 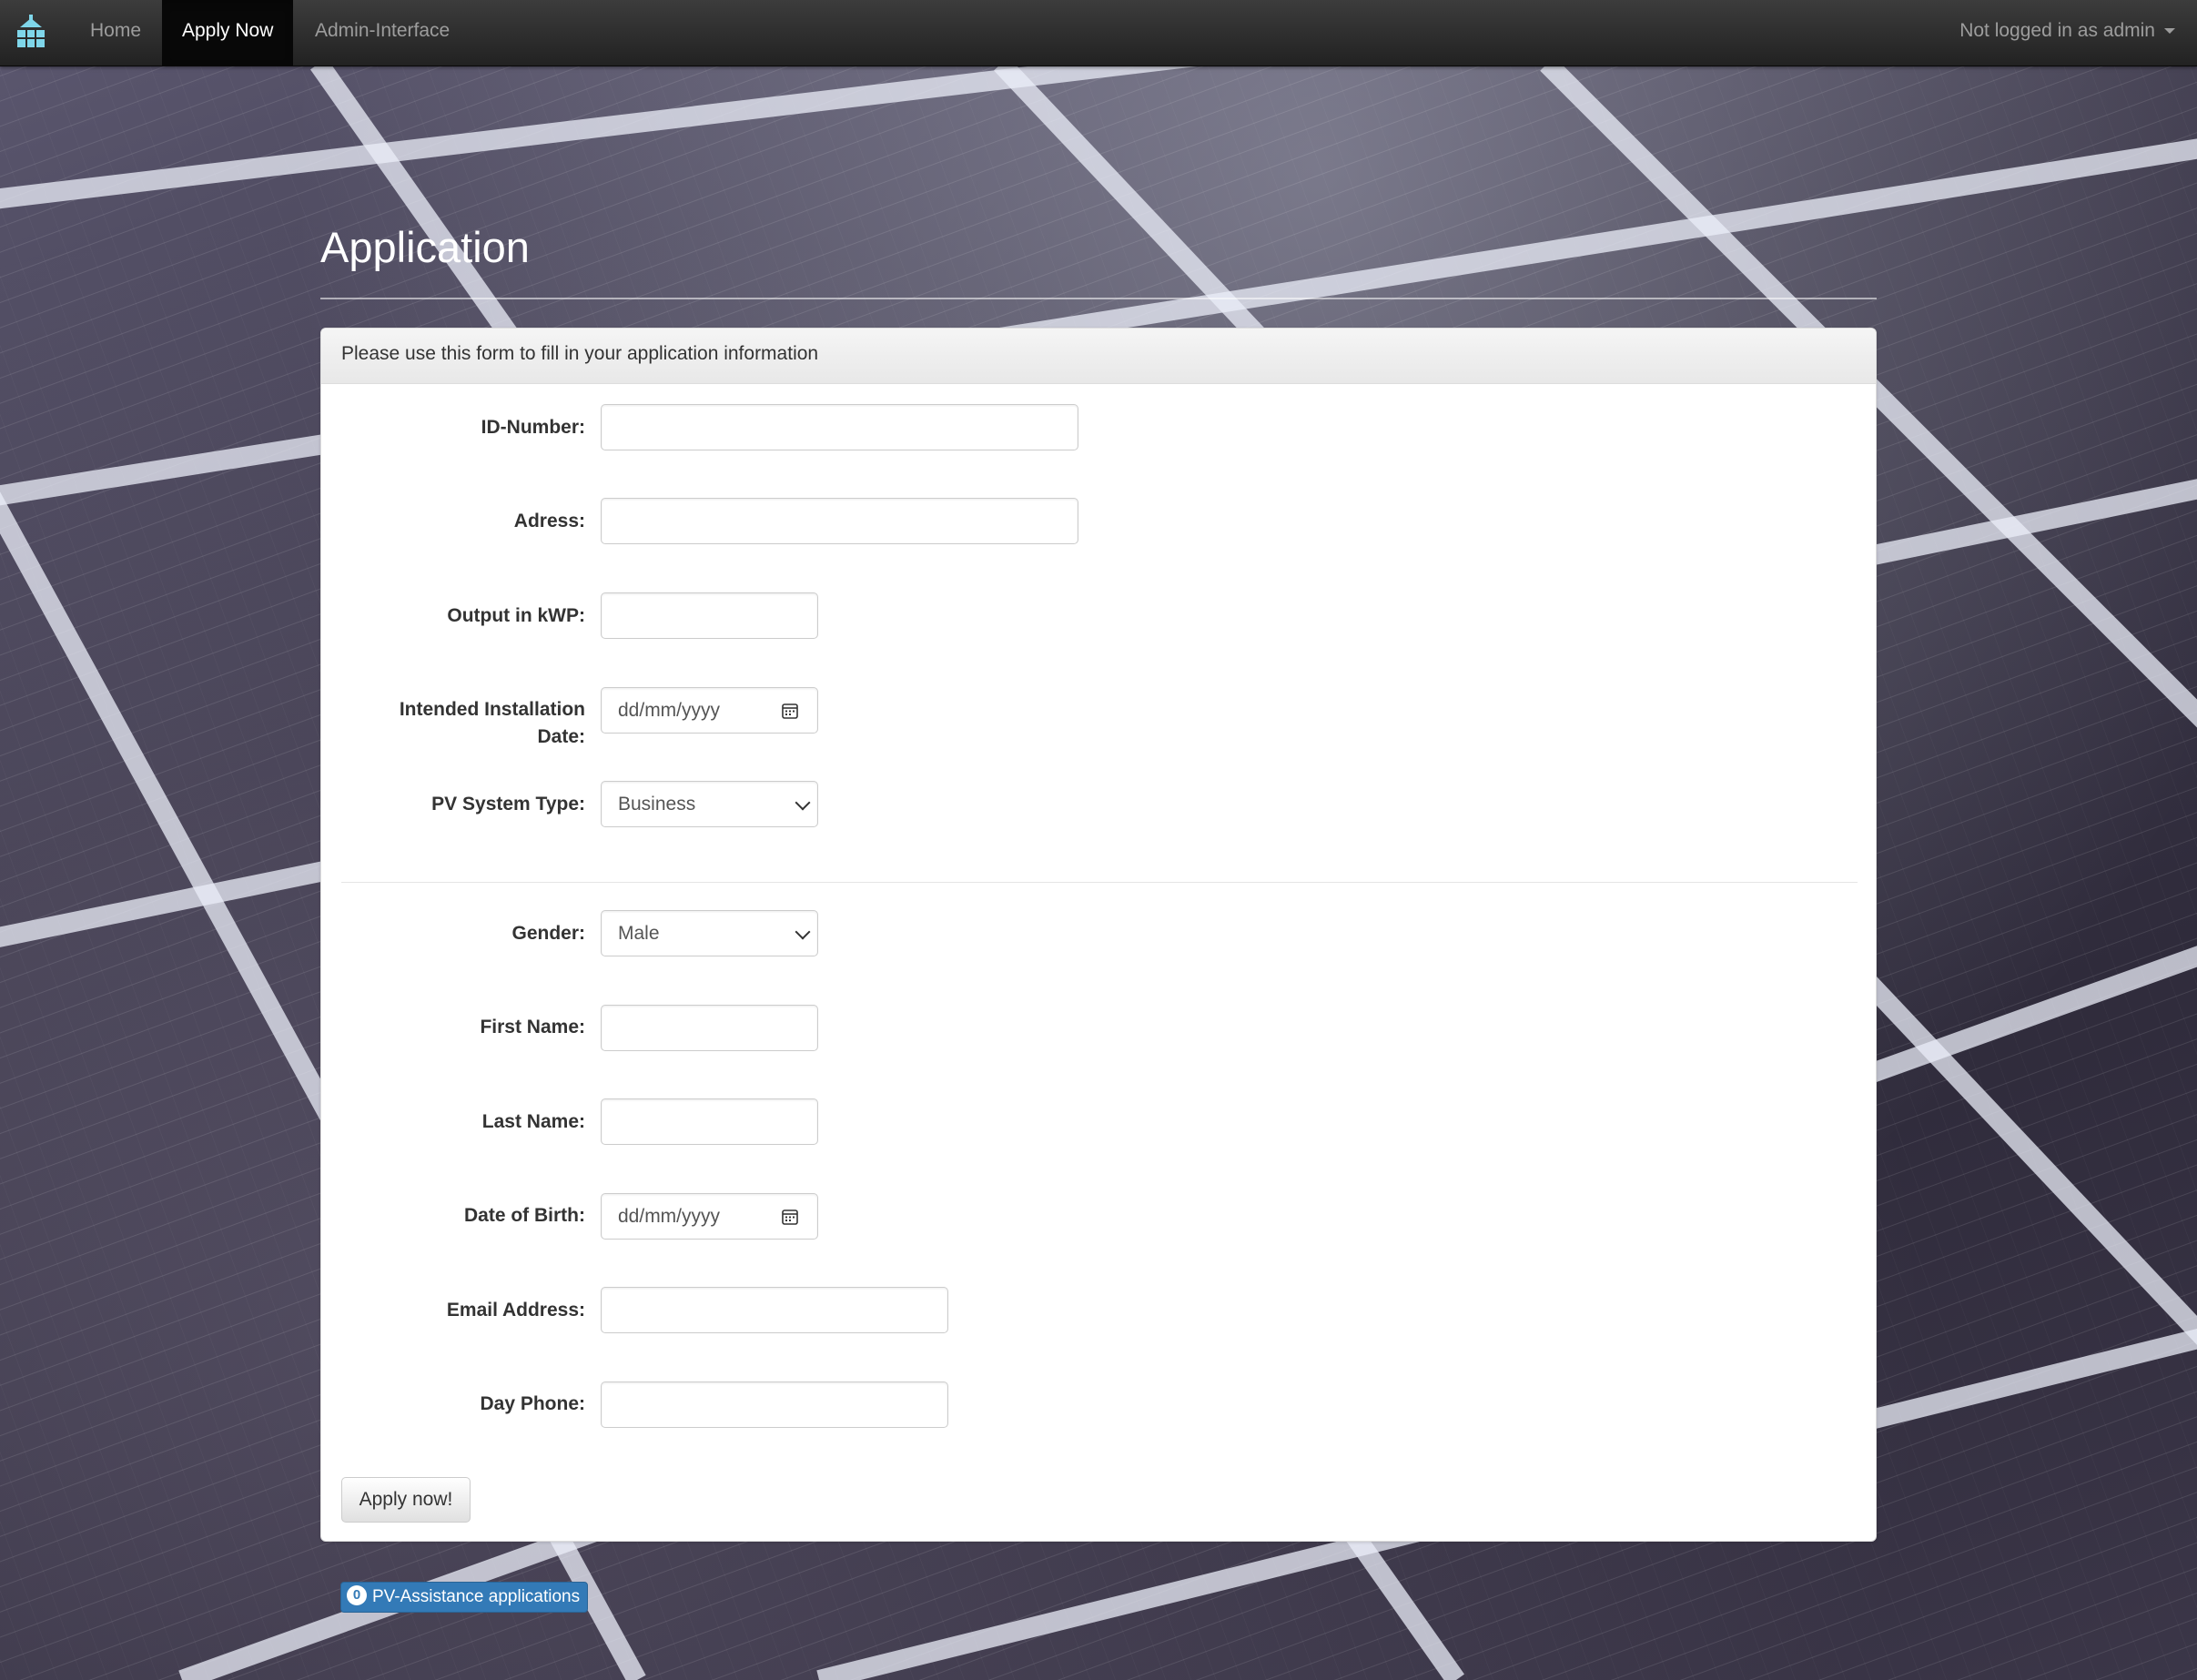 What do you see at coordinates (2057, 30) in the screenshot?
I see `user-menu-label: Not logged in as admin` at bounding box center [2057, 30].